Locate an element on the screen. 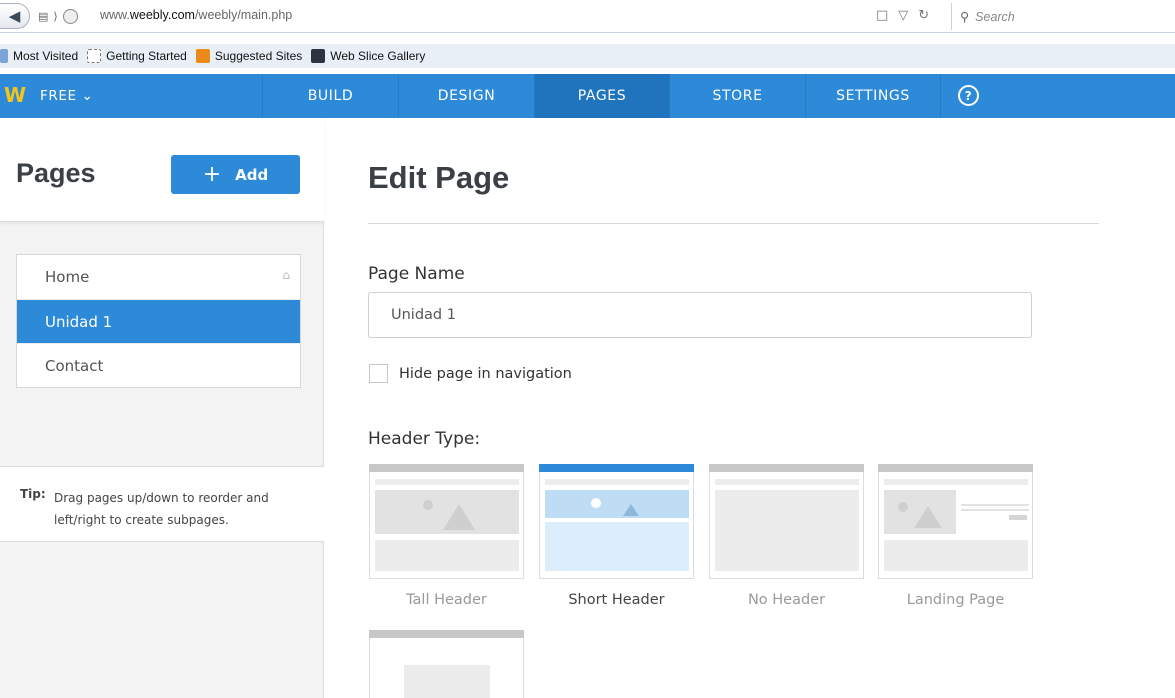  page-title: Edit Page is located at coordinates (439, 177).